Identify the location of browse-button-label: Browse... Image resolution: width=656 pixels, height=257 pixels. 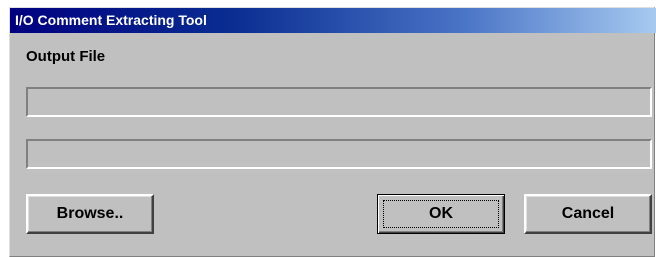
(90, 213).